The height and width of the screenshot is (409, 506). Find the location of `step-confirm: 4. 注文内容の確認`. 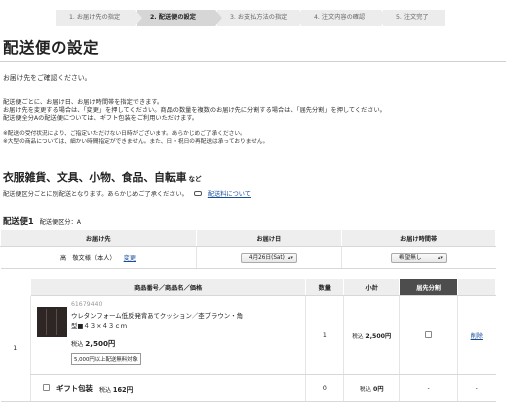

step-confirm: 4. 注文内容の確認 is located at coordinates (344, 18).